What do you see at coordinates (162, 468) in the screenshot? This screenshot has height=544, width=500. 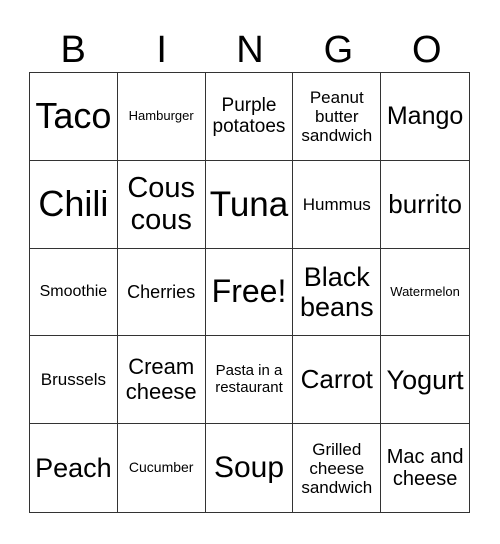 I see `bingo-cell: Cucumber` at bounding box center [162, 468].